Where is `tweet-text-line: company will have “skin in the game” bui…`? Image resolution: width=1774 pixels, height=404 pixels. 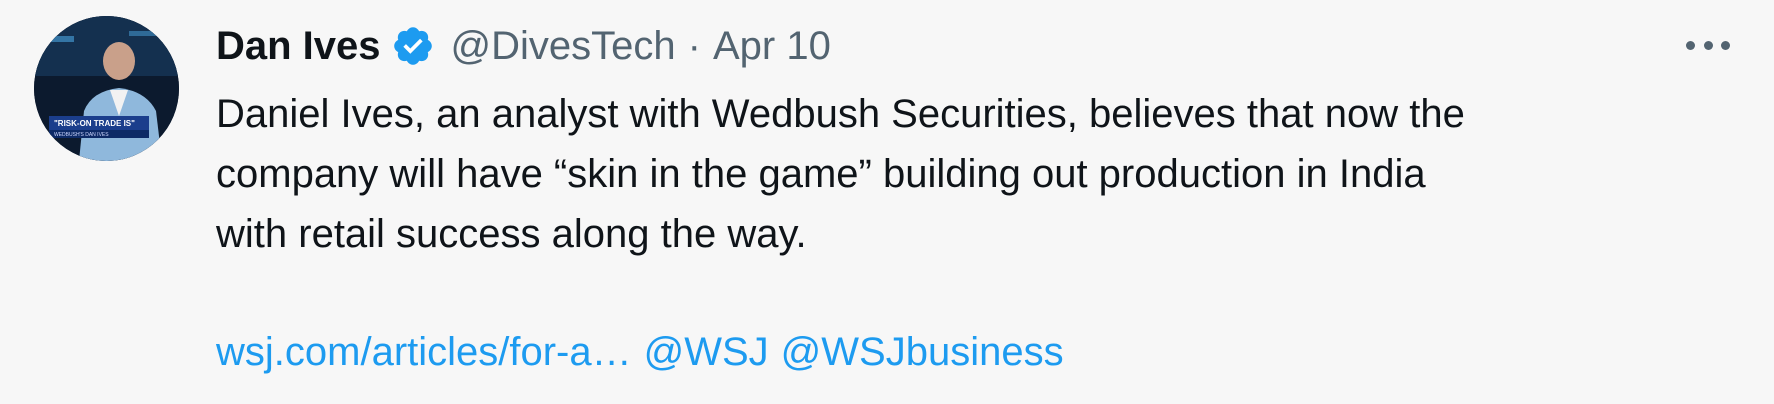
tweet-text-line: company will have “skin in the game” bui… is located at coordinates (821, 174).